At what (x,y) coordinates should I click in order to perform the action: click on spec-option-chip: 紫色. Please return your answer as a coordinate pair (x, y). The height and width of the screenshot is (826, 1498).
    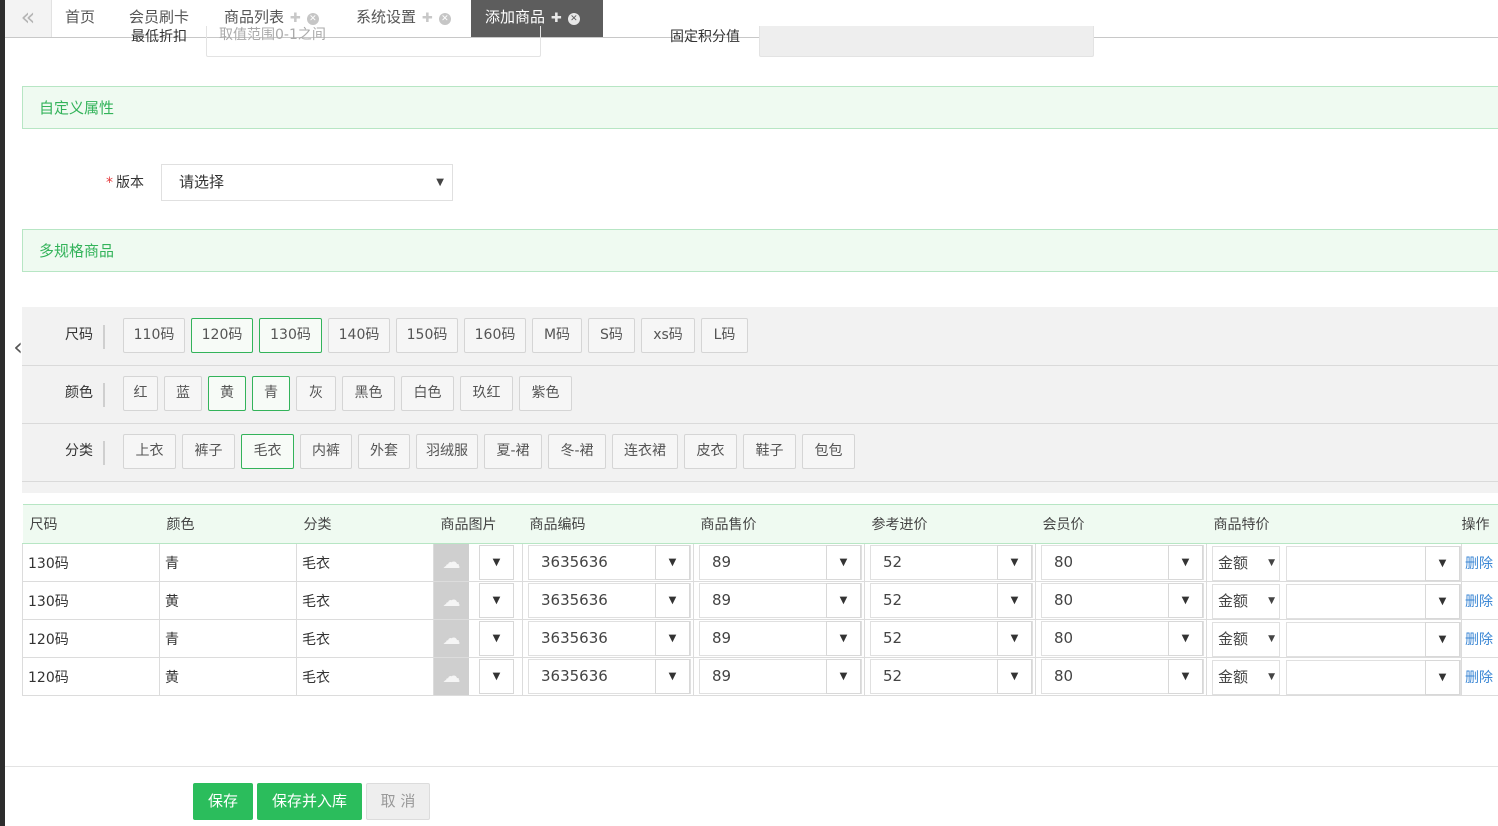
    Looking at the image, I should click on (545, 393).